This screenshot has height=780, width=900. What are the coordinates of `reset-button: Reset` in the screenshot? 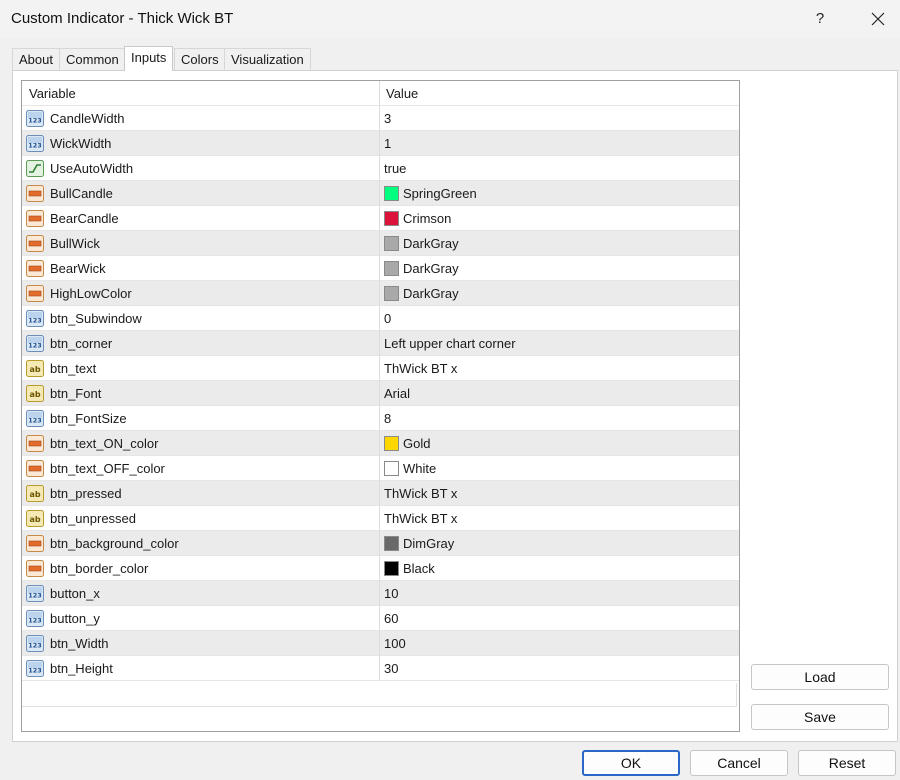 It's located at (847, 763).